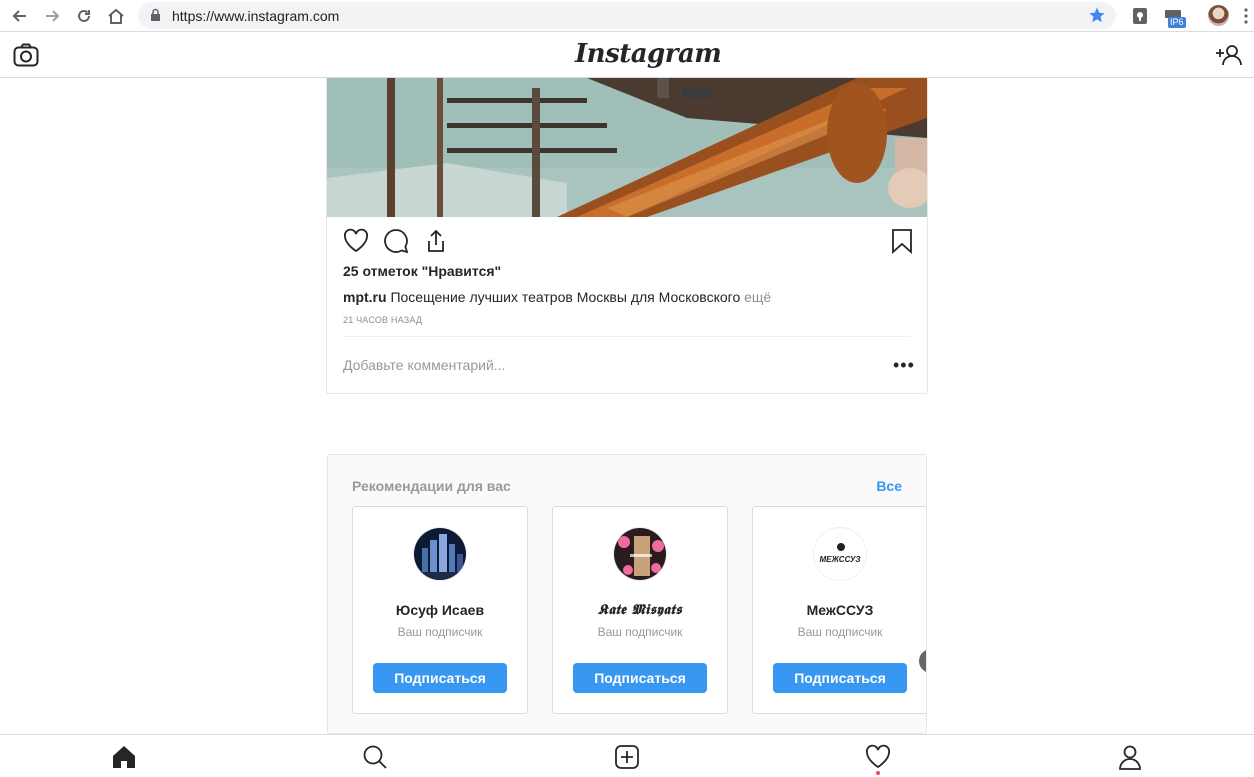 The height and width of the screenshot is (777, 1254). Describe the element at coordinates (1244, 16) in the screenshot. I see `browser-menu-icon` at that location.